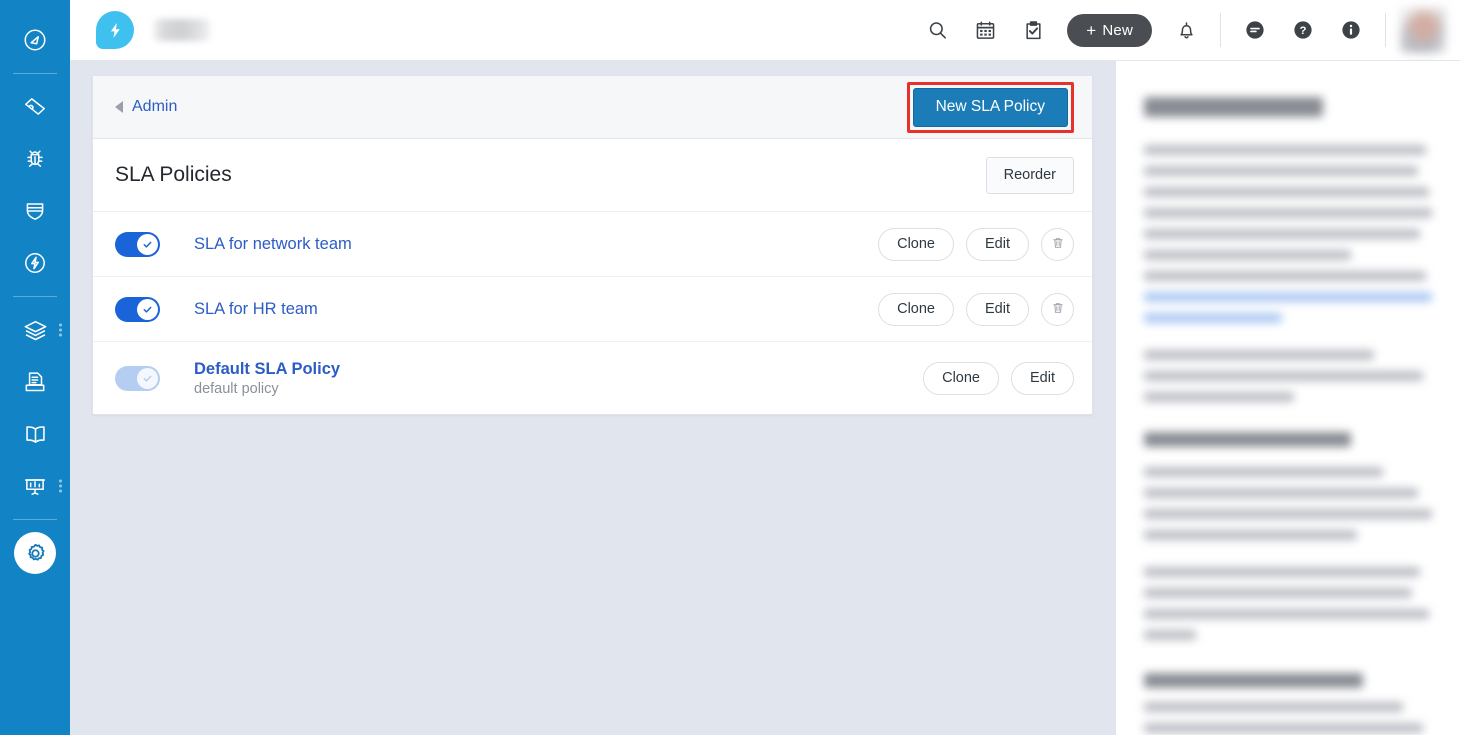 This screenshot has height=735, width=1460. Describe the element at coordinates (1255, 30) in the screenshot. I see `feedback-icon` at that location.